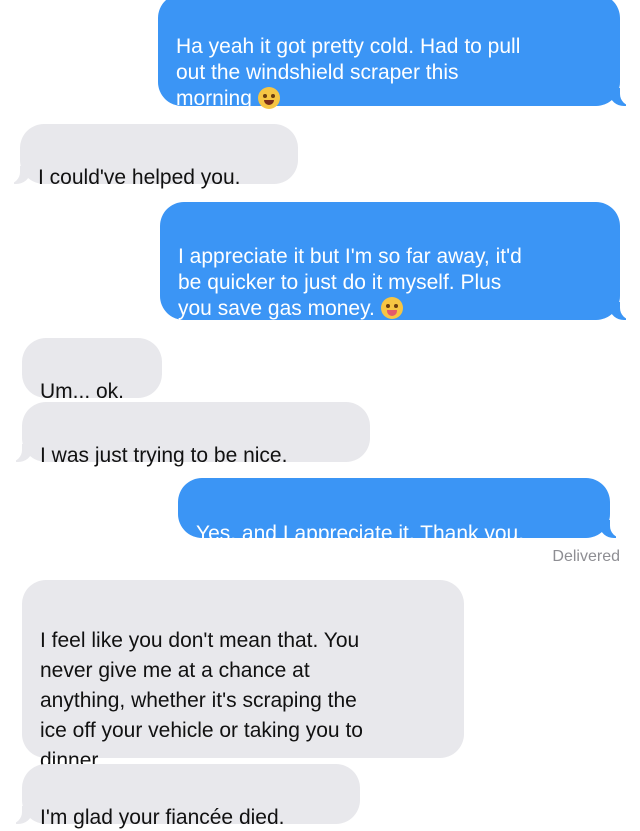 The width and height of the screenshot is (640, 831). What do you see at coordinates (360, 533) in the screenshot?
I see `message-text: Yes, and I appreciate it. Thank you.` at bounding box center [360, 533].